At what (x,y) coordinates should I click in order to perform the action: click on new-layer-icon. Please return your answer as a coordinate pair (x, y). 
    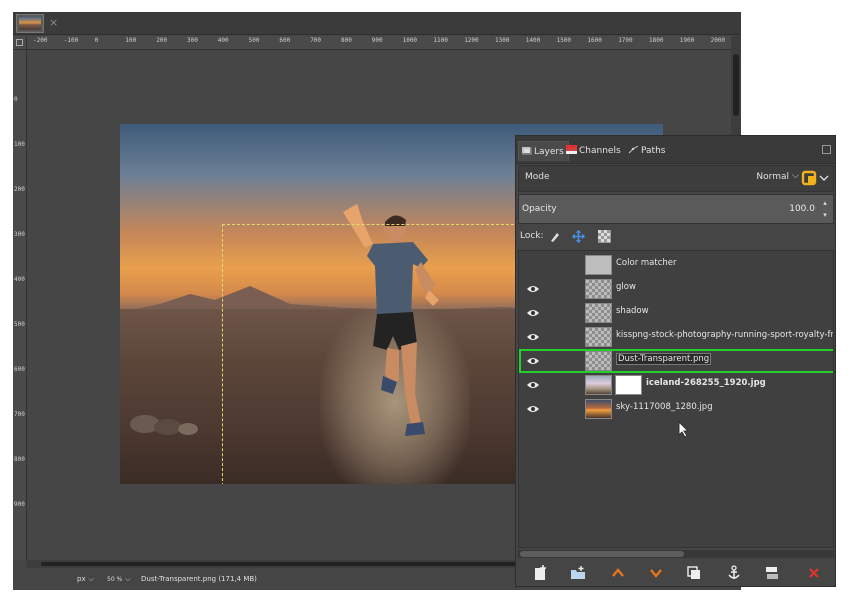
    Looking at the image, I should click on (540, 573).